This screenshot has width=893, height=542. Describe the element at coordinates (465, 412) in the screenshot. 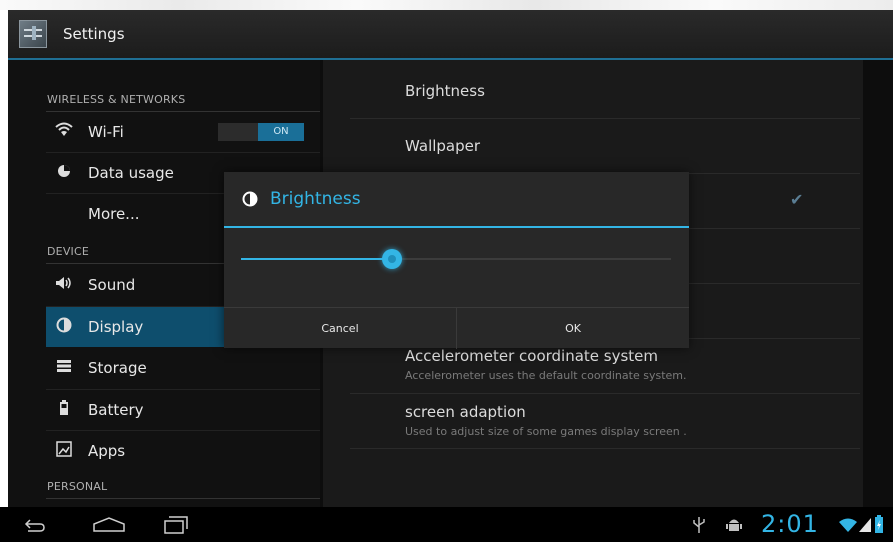

I see `setting-title: screen adaption` at that location.